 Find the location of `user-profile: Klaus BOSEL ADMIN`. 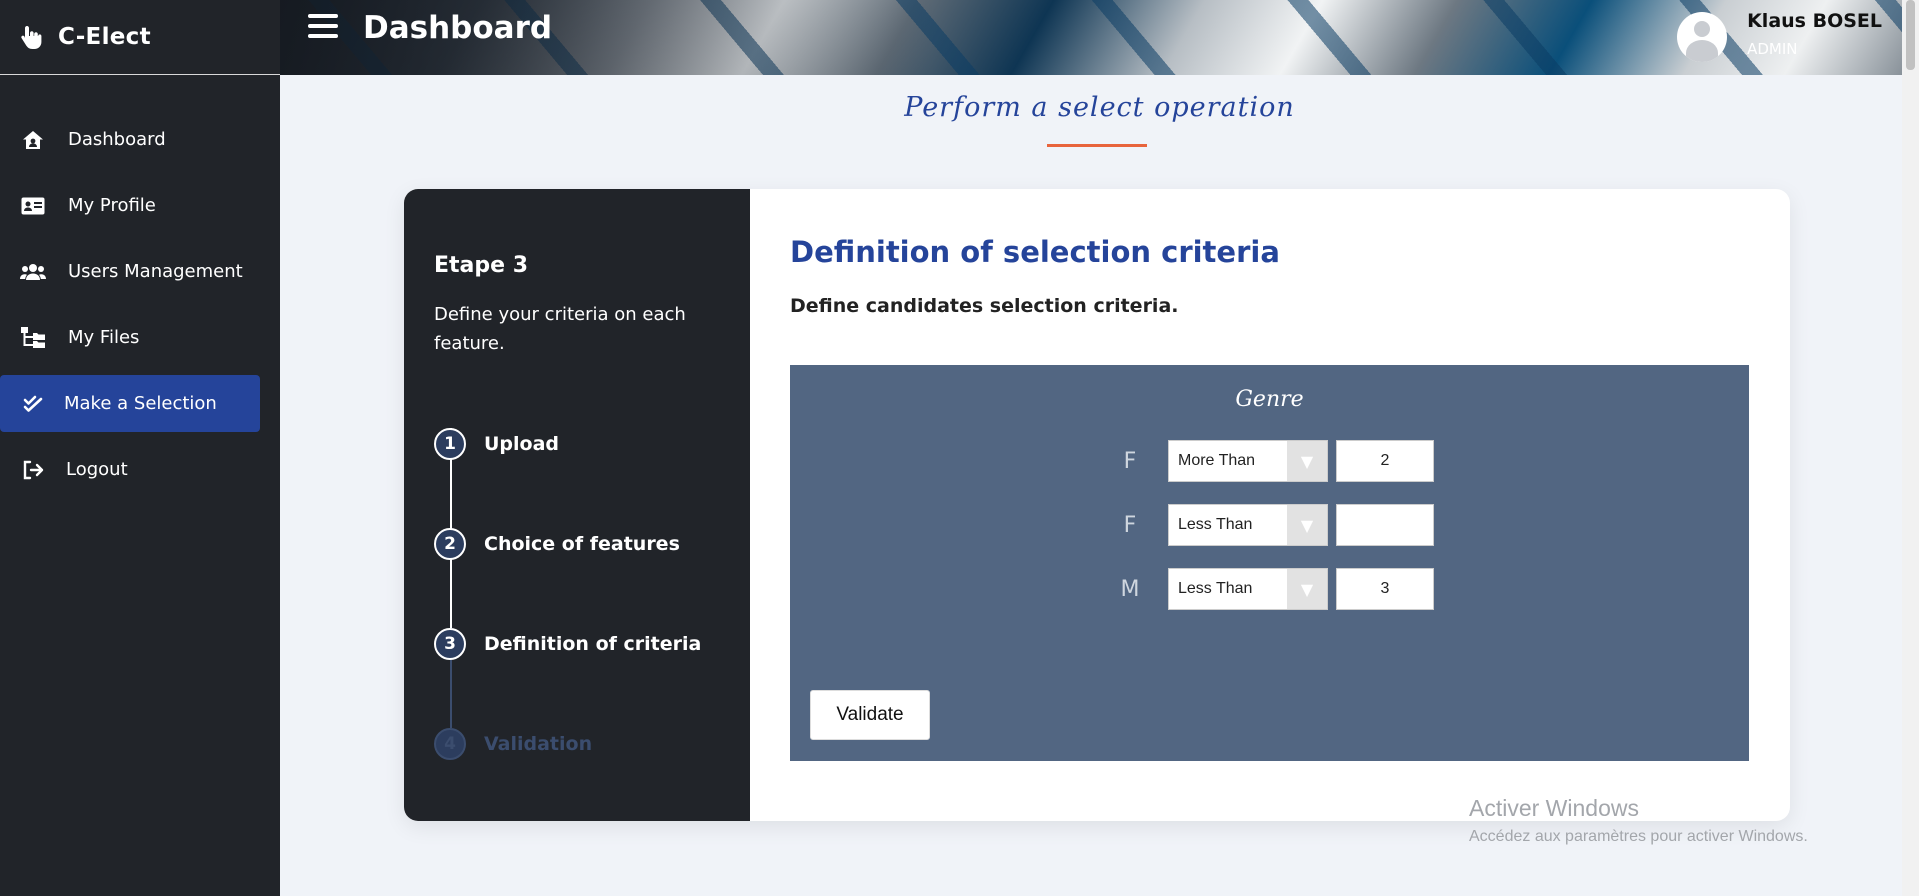

user-profile: Klaus BOSEL ADMIN is located at coordinates (1779, 34).